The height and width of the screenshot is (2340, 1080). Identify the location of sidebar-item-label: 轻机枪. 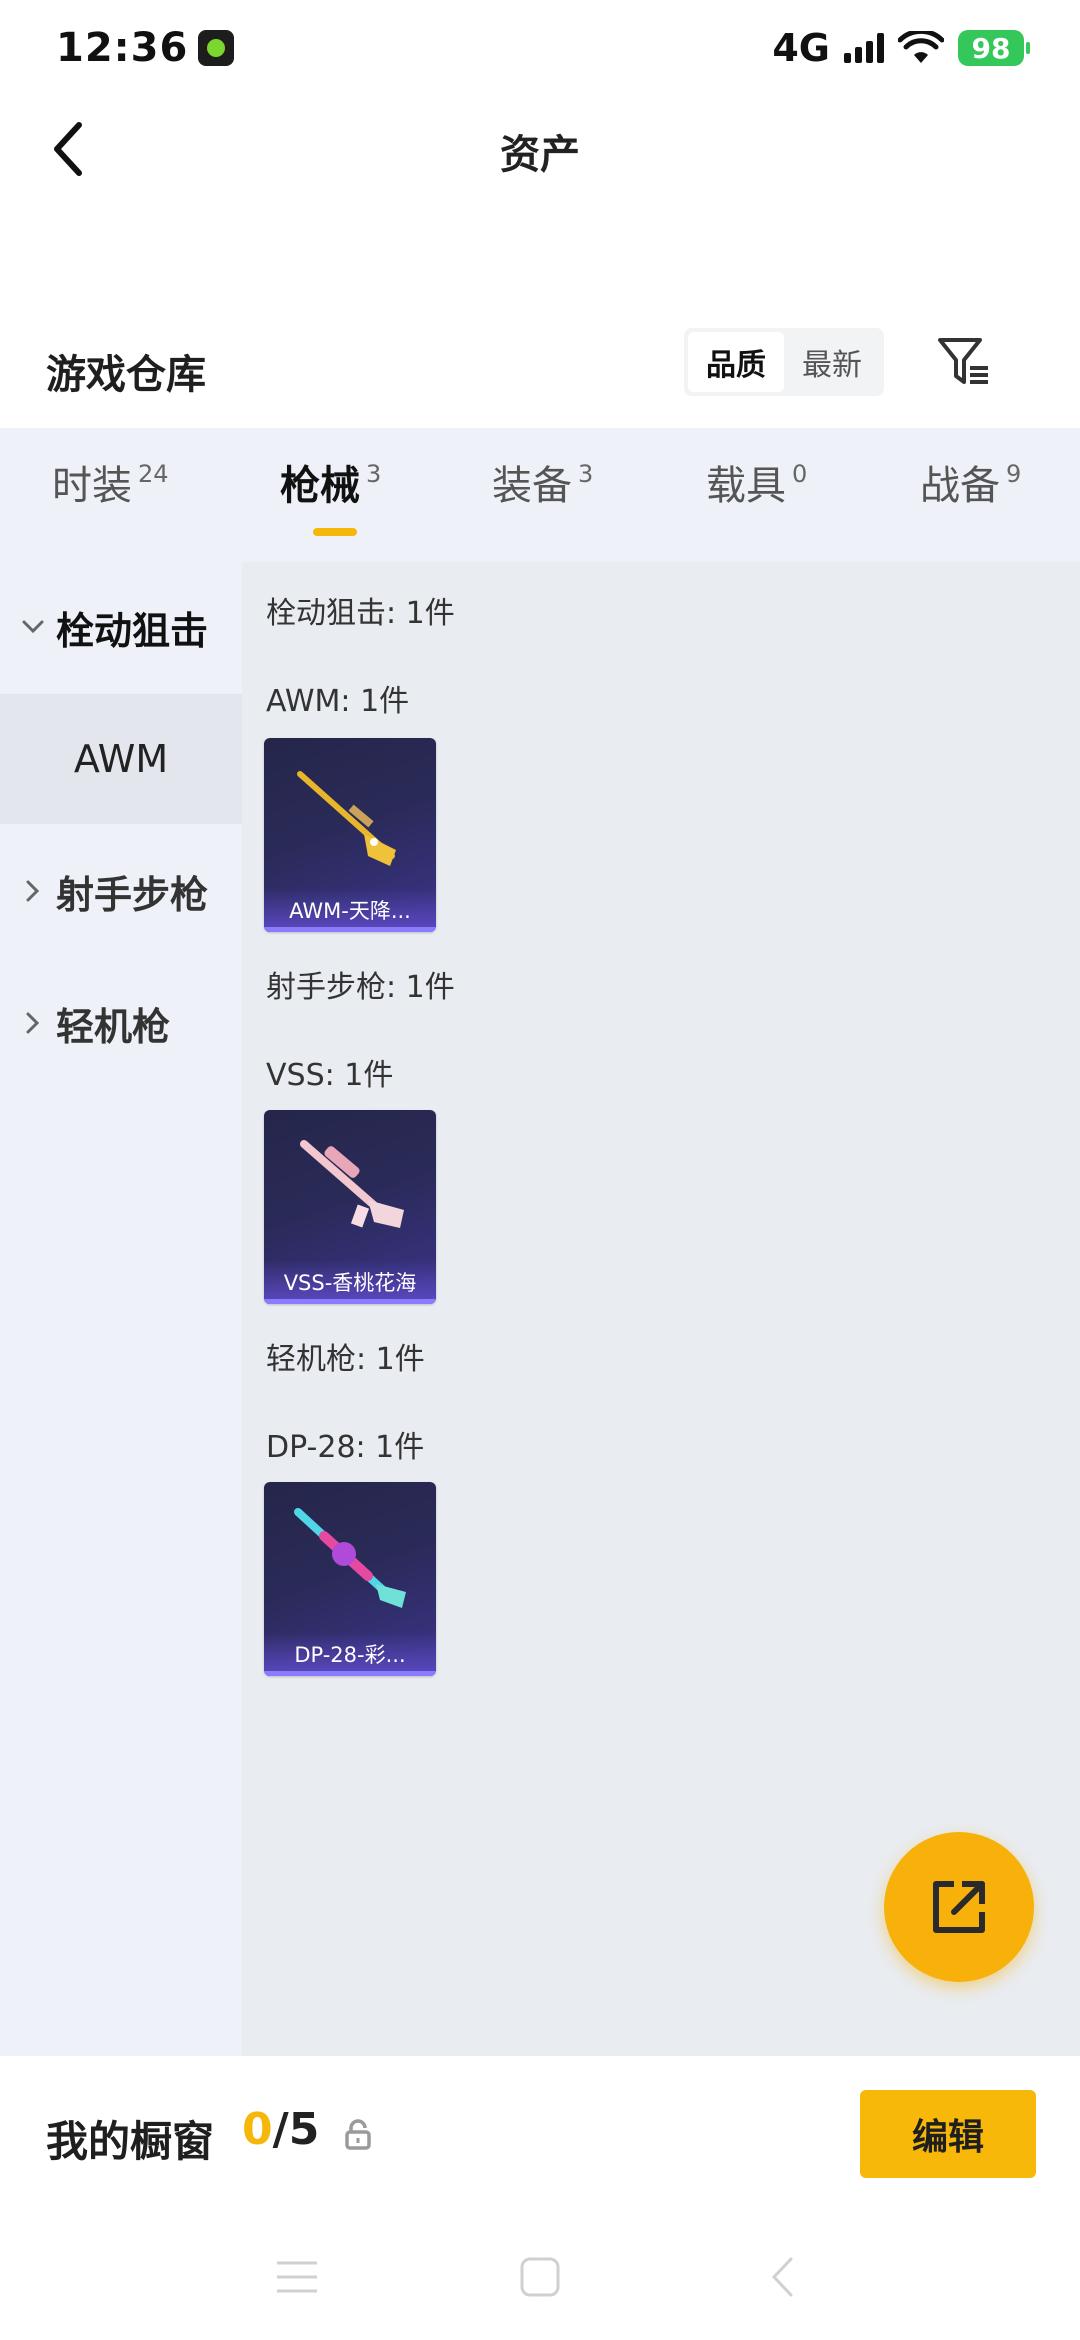
(113, 1026).